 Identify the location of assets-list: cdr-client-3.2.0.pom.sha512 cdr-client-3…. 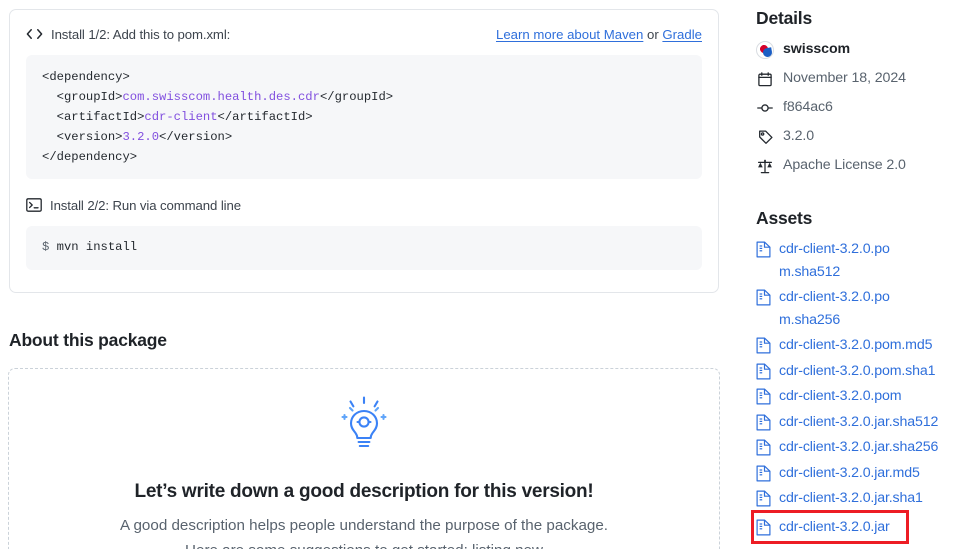
(857, 391).